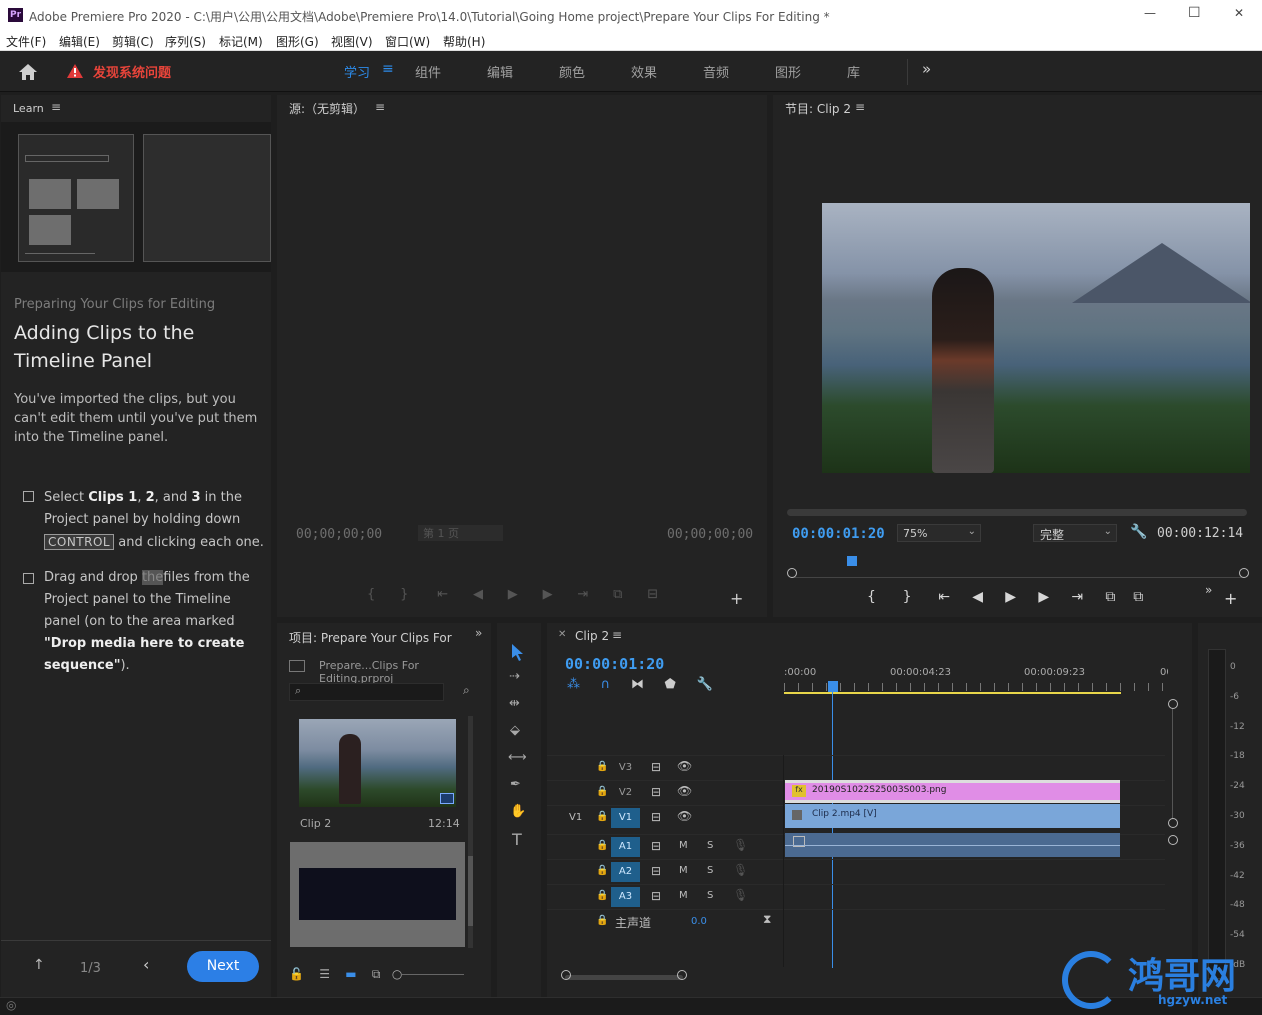 This screenshot has height=1015, width=1262. Describe the element at coordinates (397, 974) in the screenshot. I see `zoom-slider-handle: ○` at that location.